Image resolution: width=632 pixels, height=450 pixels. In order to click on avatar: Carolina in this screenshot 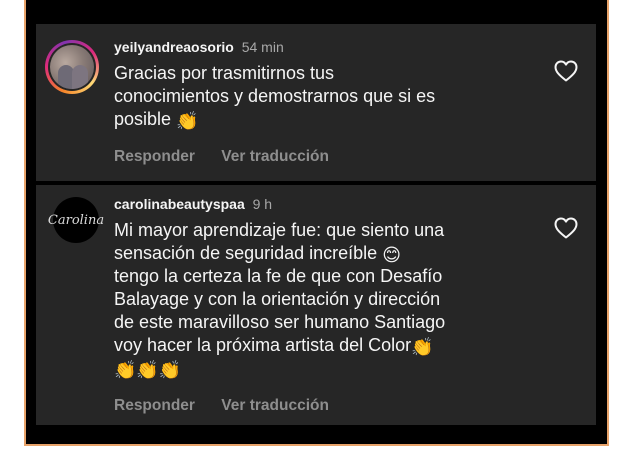, I will do `click(76, 220)`.